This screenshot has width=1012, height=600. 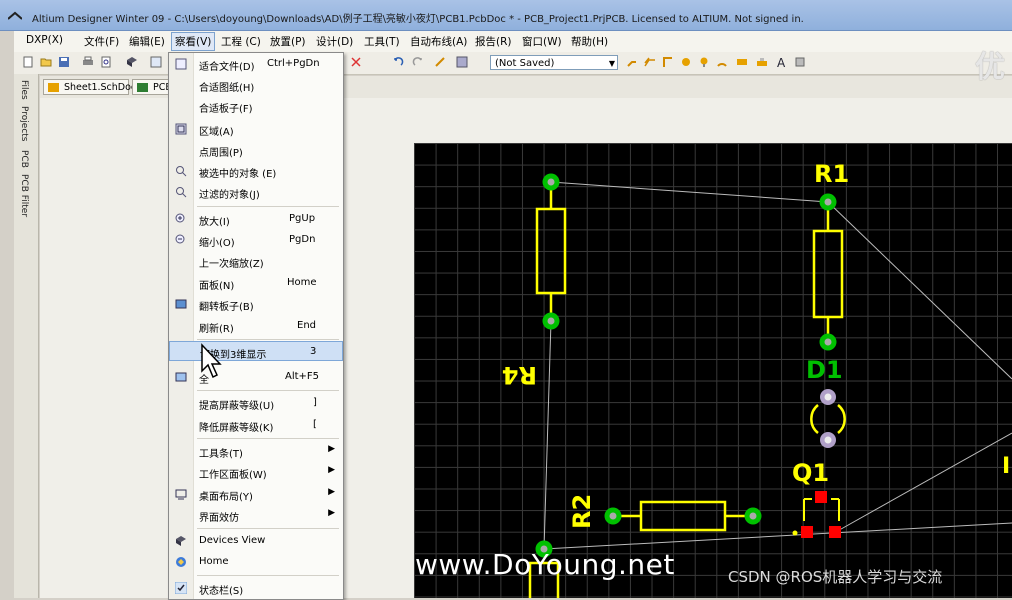 I want to click on print-icon, so click(x=88, y=62).